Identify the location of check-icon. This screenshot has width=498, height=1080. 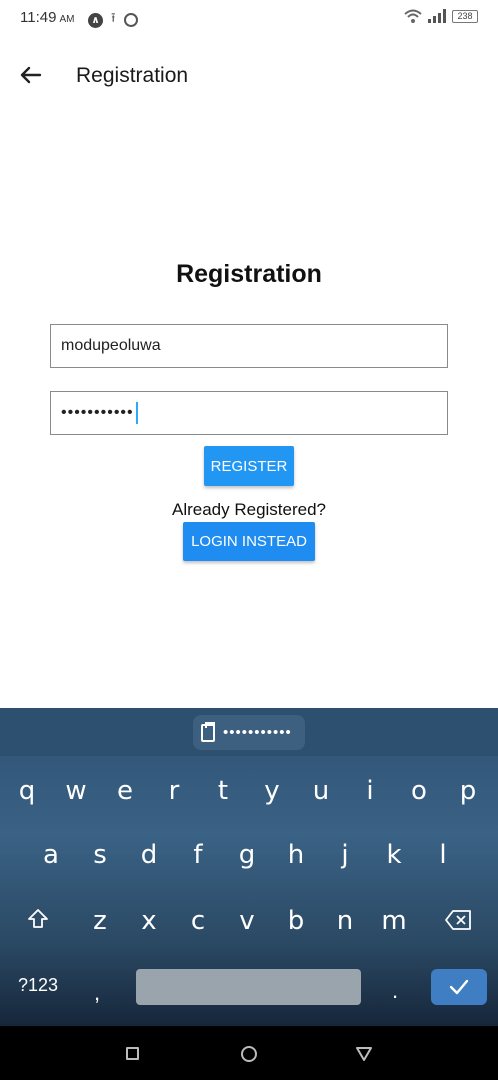
(459, 987).